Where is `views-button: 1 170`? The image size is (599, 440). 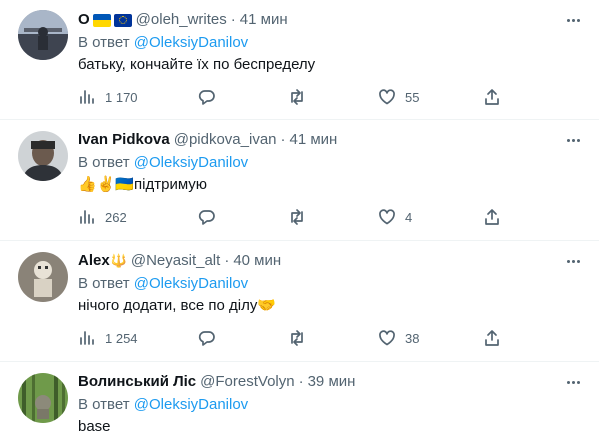 views-button: 1 170 is located at coordinates (108, 97).